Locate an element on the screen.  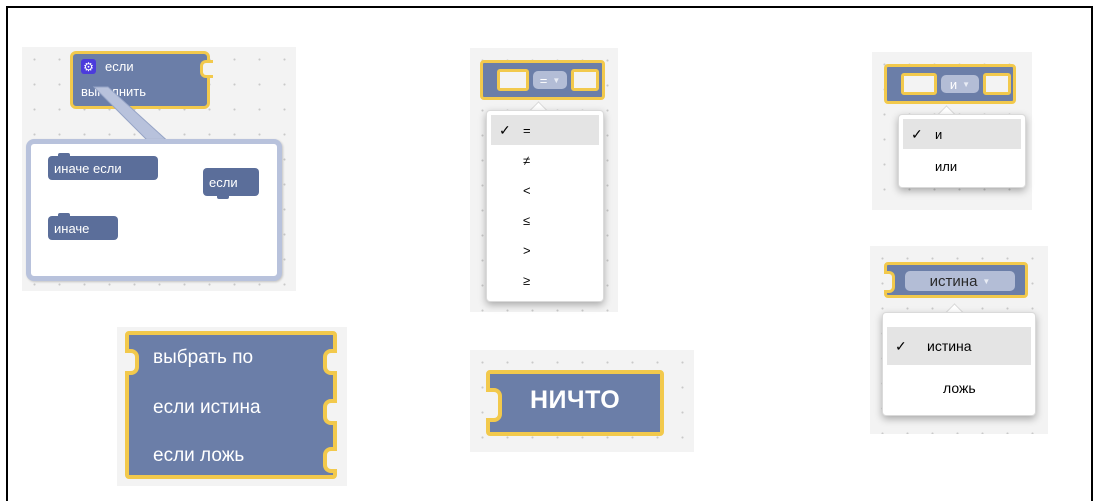
operator-value: = is located at coordinates (543, 80).